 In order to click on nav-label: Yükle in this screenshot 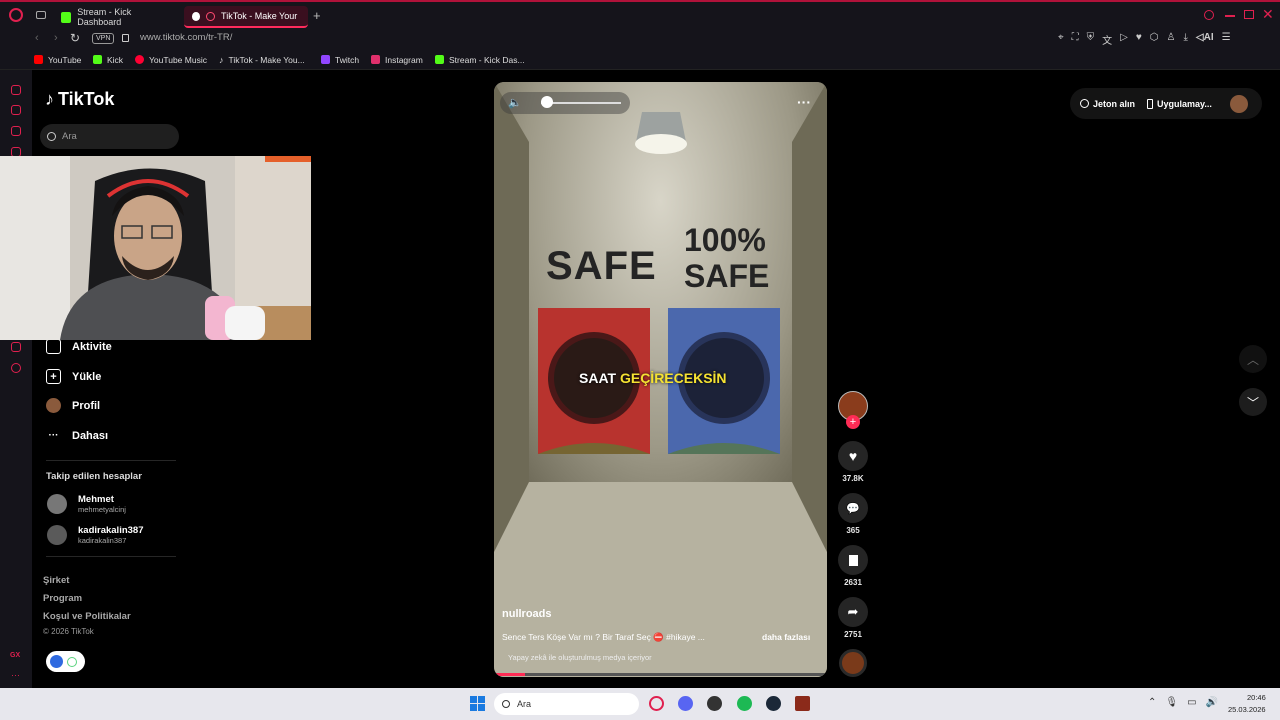, I will do `click(87, 376)`.